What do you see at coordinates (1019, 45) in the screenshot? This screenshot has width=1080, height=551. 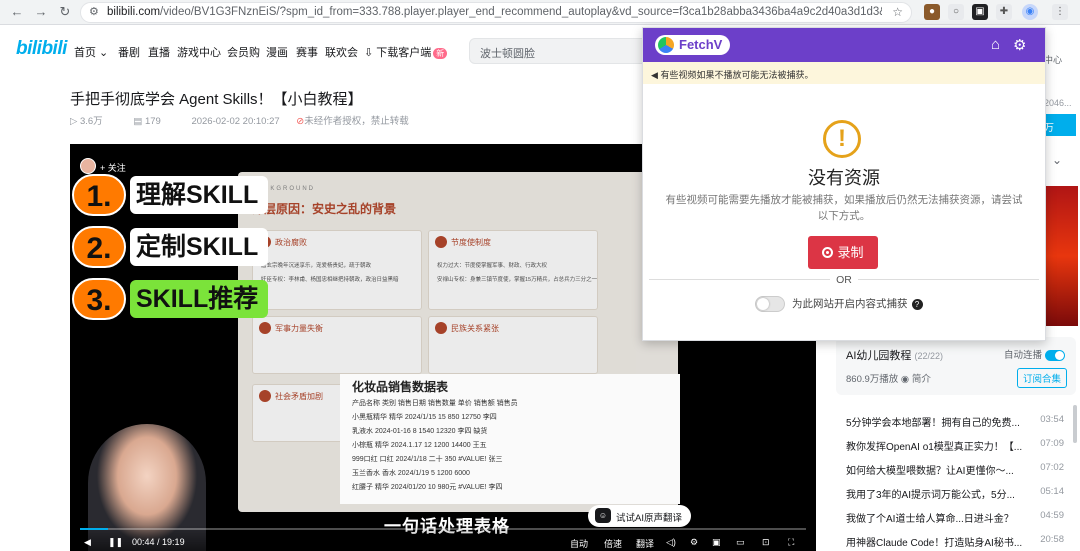 I see `gear-icon: ⚙` at bounding box center [1019, 45].